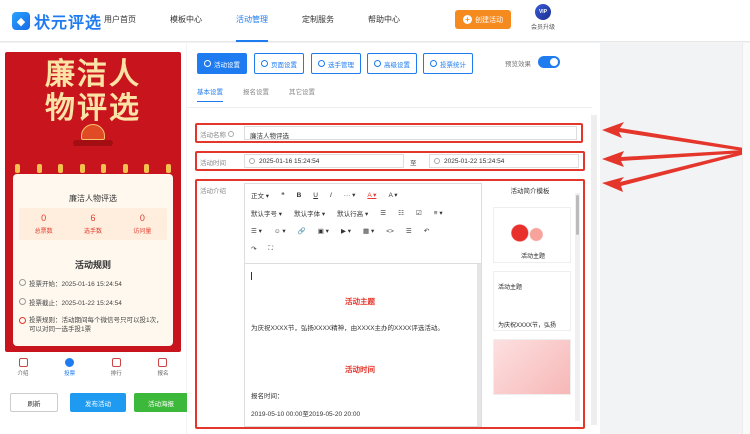  Describe the element at coordinates (70, 367) in the screenshot. I see `tab-vote: 投票` at that location.